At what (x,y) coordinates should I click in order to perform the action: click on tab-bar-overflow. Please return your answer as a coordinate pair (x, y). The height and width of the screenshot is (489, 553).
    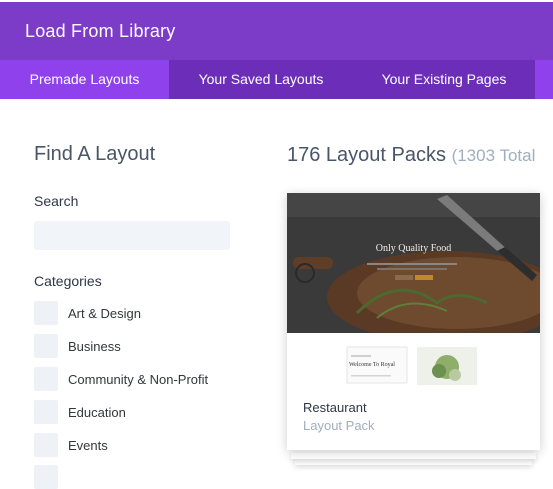
    Looking at the image, I should click on (544, 79).